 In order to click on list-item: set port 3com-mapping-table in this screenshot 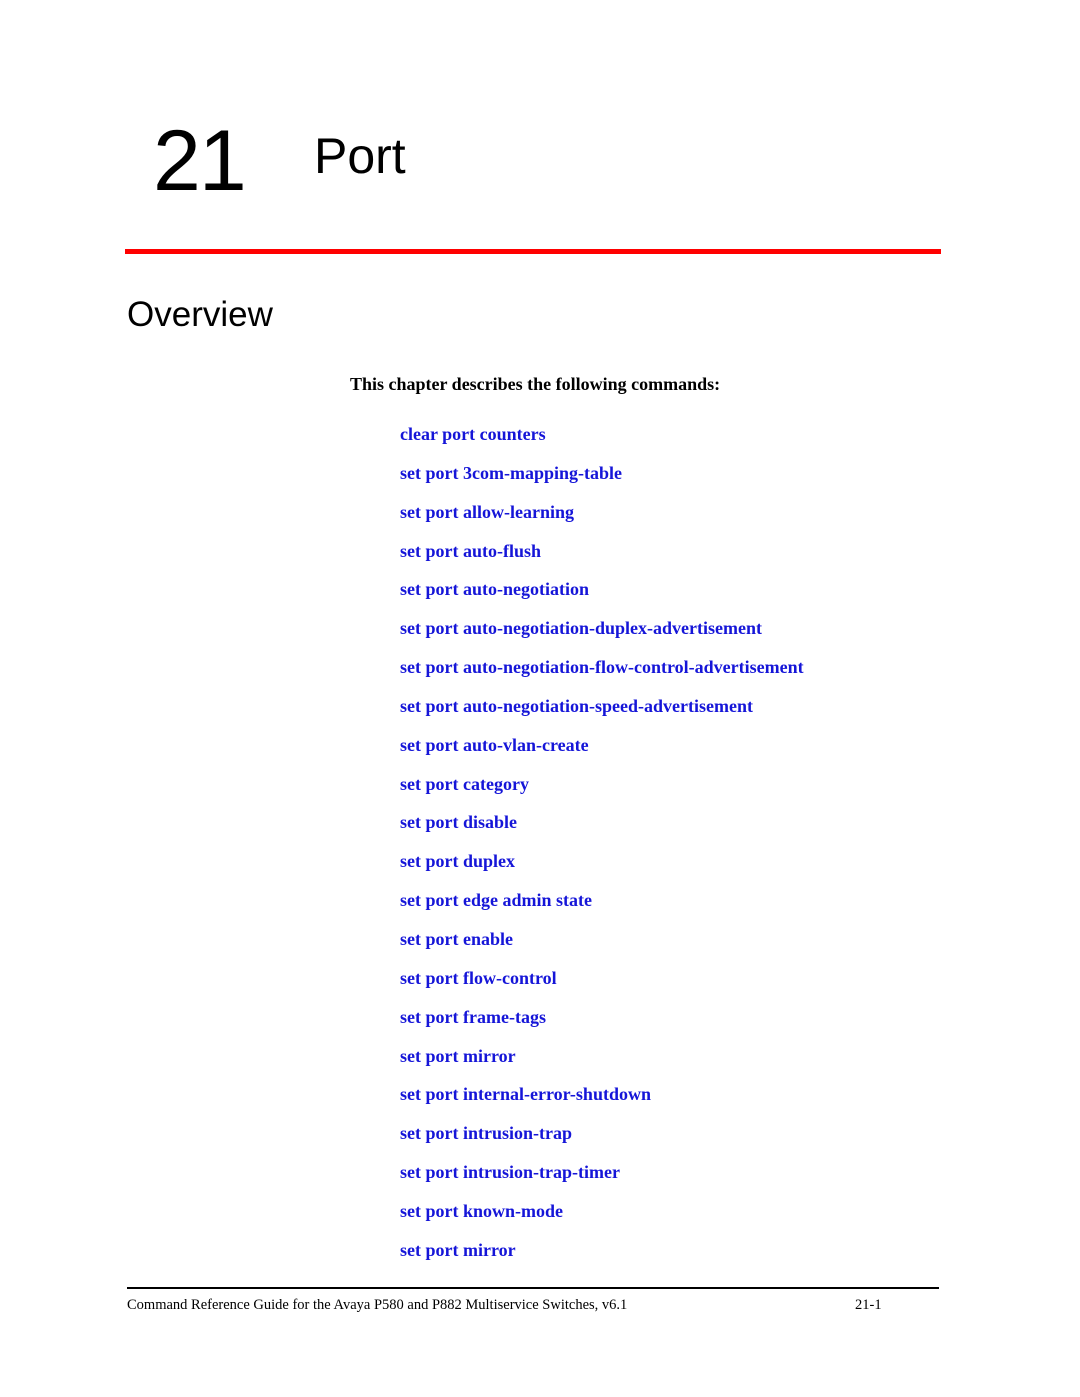, I will do `click(602, 480)`.